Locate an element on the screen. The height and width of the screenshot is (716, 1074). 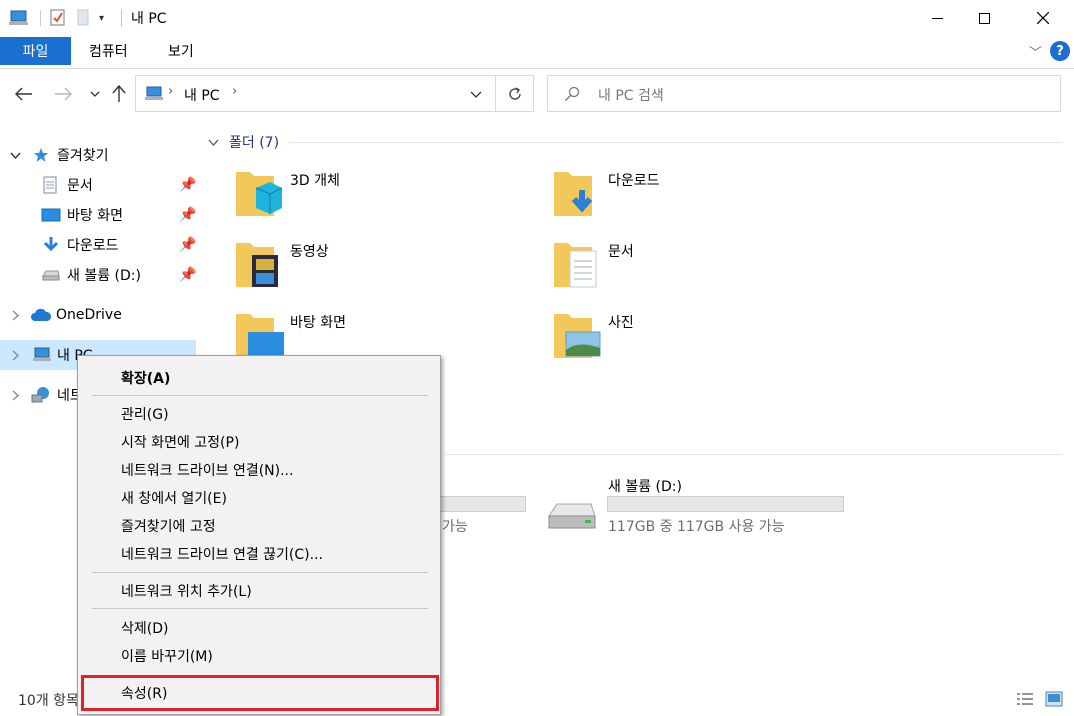
tab-computer: 컴퓨터 is located at coordinates (108, 51).